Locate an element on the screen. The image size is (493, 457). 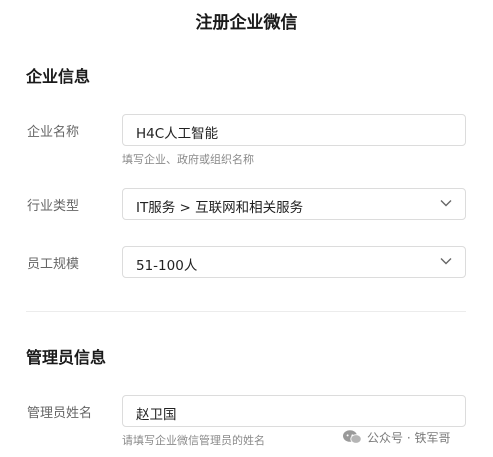
admin-name-hint: 请填写企业微信管理员的姓名 is located at coordinates (193, 440).